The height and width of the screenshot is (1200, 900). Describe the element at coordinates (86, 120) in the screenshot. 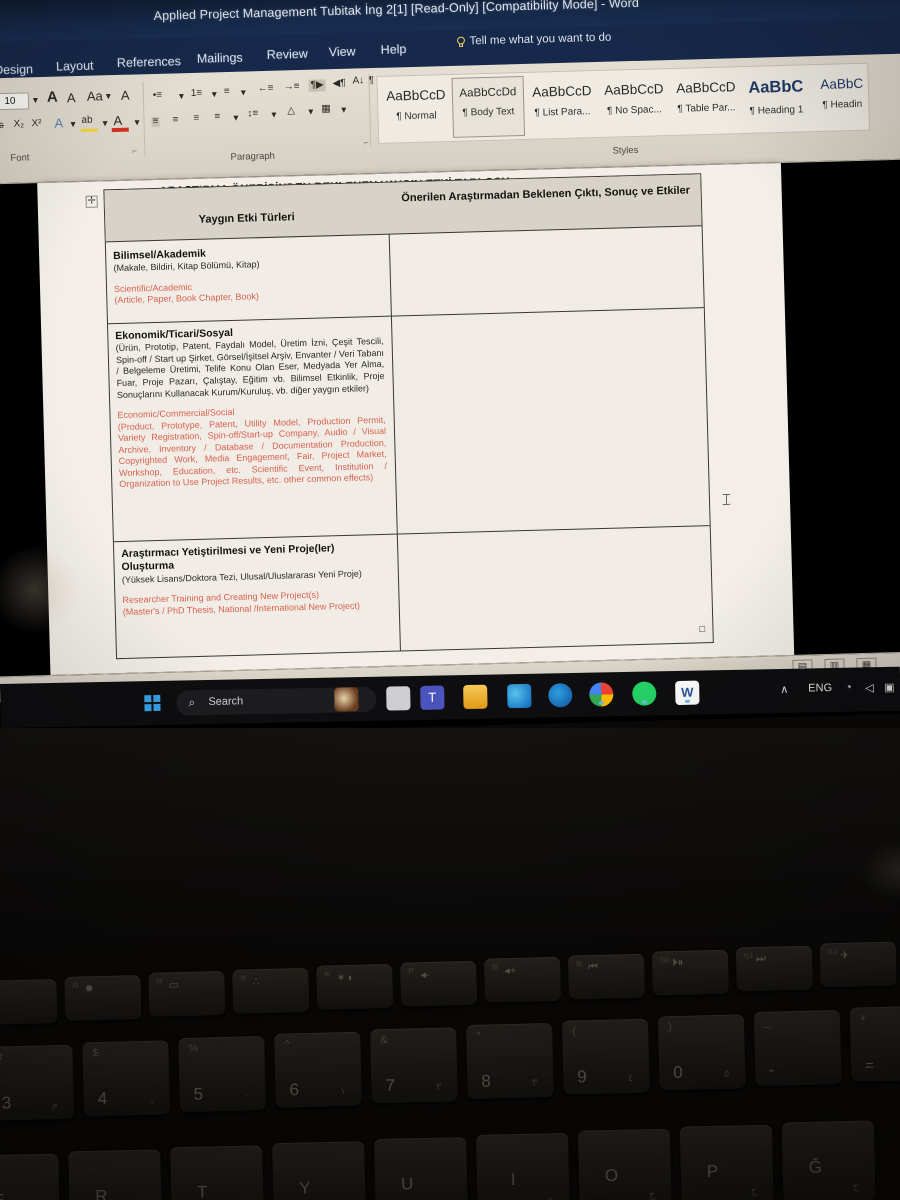

I see `text-highlight-button: ab` at that location.